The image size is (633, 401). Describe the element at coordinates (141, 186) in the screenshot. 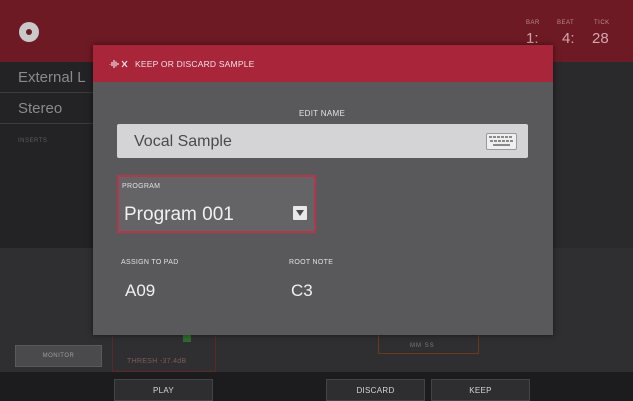

I see `program-label: PROGRAM` at that location.